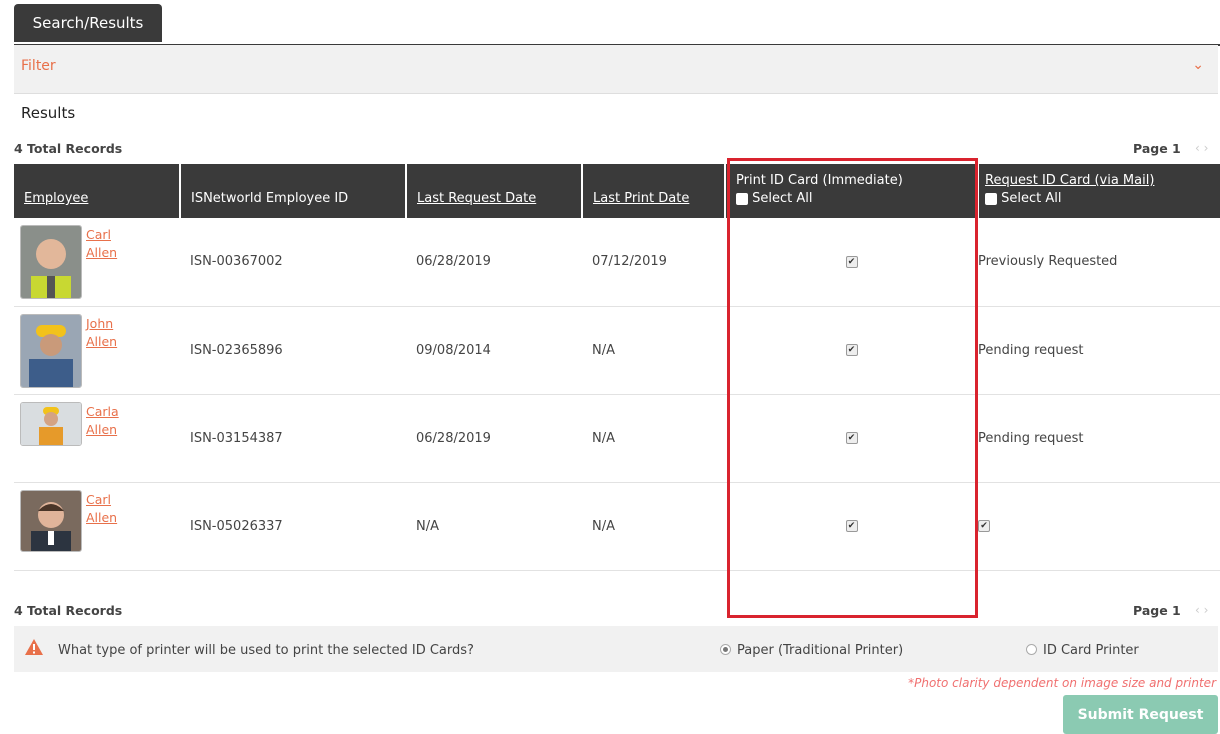  Describe the element at coordinates (1157, 148) in the screenshot. I see `page-indicator-top: Page 1` at that location.